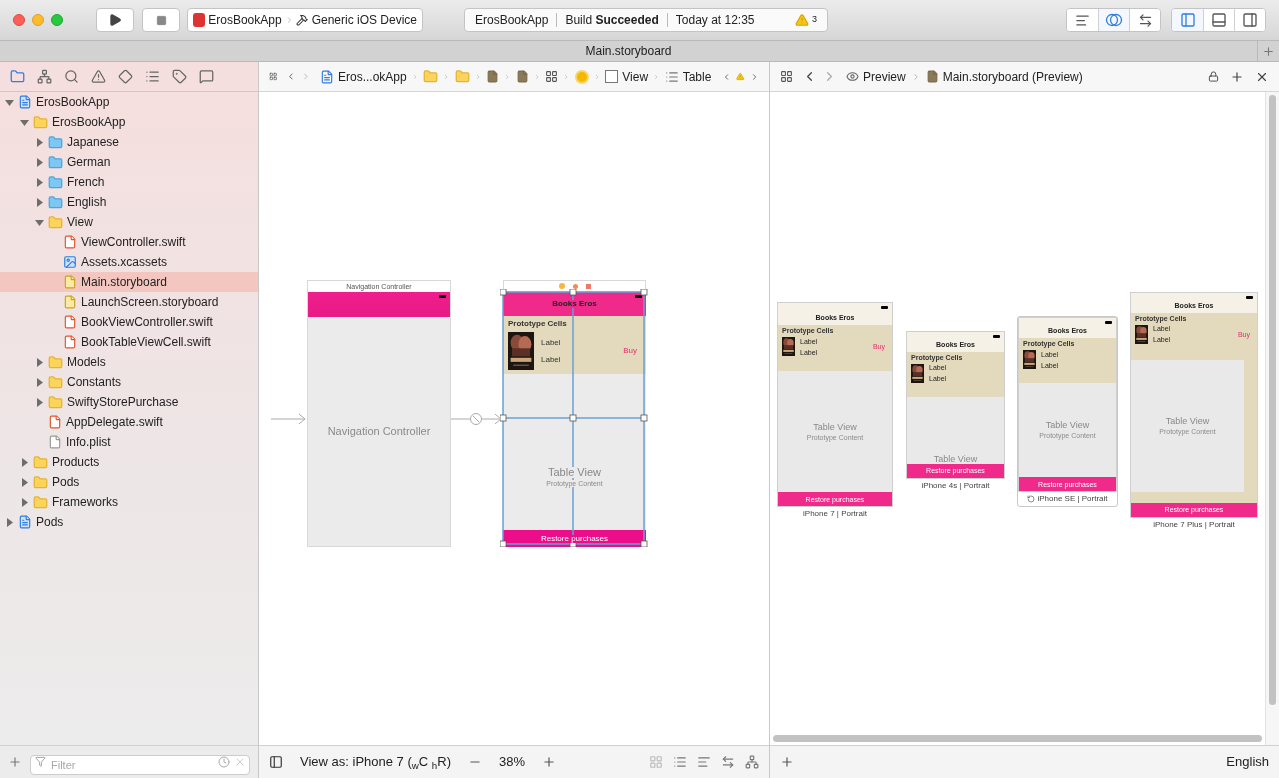  Describe the element at coordinates (98, 76) in the screenshot. I see `issue-navigator-icon` at that location.